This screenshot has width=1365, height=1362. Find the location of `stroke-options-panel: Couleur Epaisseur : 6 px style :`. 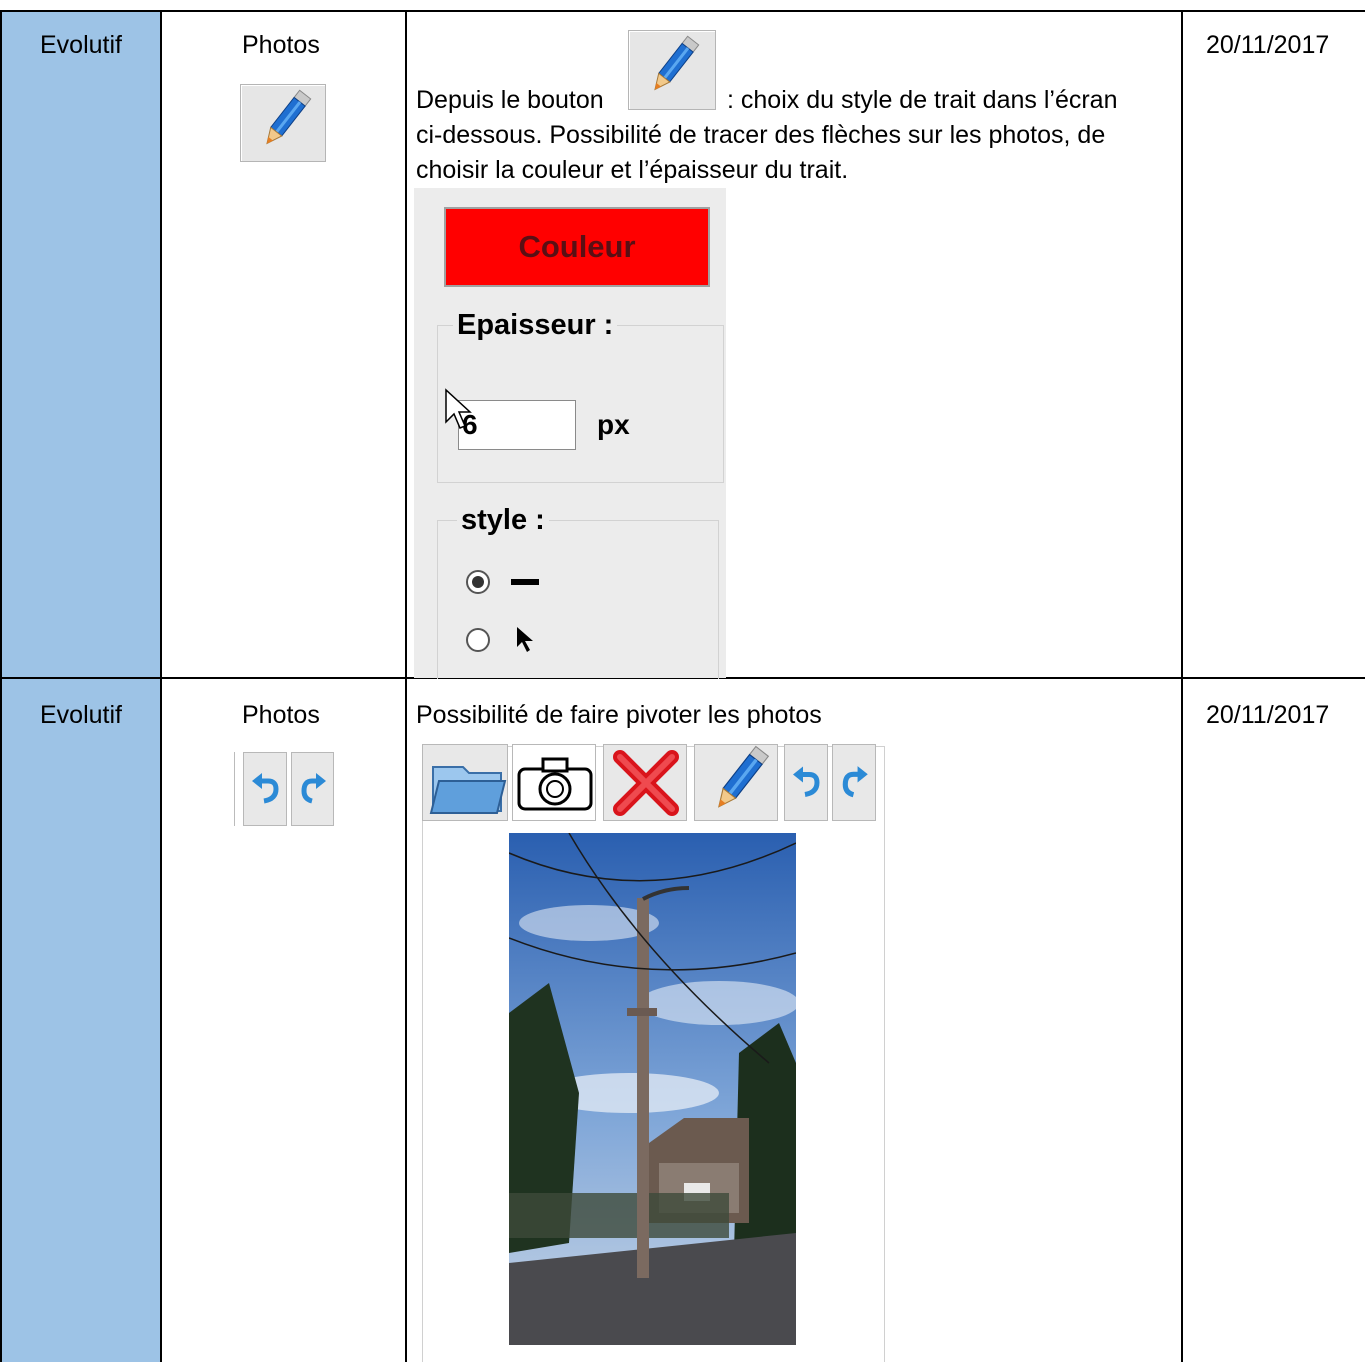

stroke-options-panel: Couleur Epaisseur : 6 px style : is located at coordinates (570, 433).